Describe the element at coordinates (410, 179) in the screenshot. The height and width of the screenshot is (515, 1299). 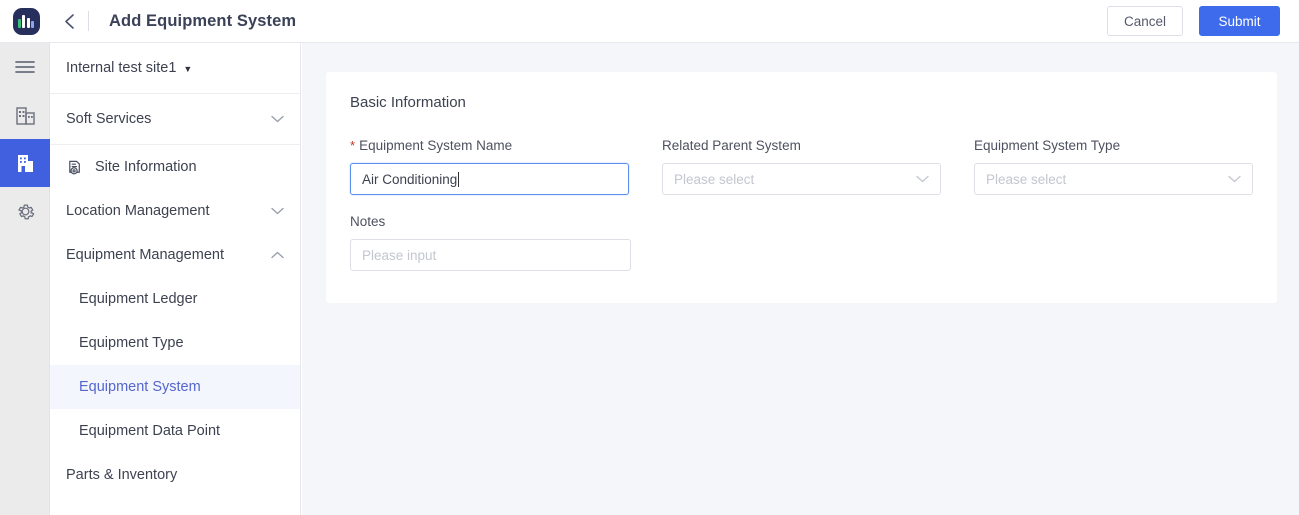
I see `input-value: Air Conditioning` at that location.